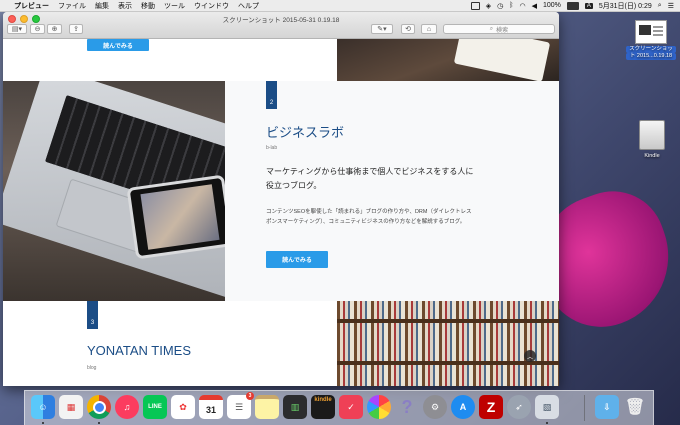 The height and width of the screenshot is (425, 680). I want to click on zoom-in-button: ⊕, so click(54, 29).